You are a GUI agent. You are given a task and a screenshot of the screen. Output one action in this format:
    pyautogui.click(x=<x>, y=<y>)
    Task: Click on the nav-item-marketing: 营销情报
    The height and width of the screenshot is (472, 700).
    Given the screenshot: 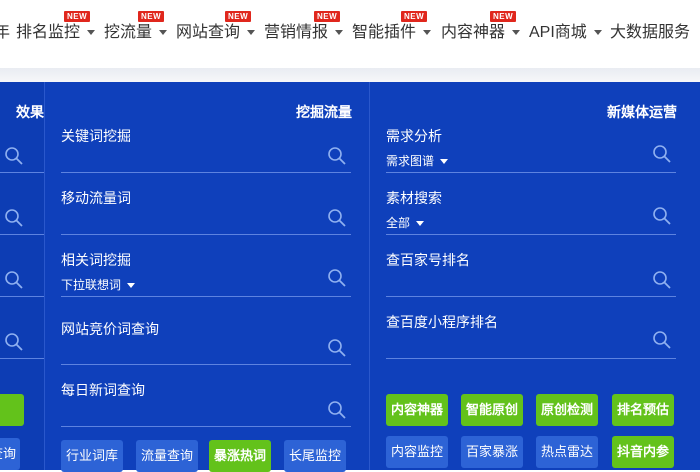 What is the action you would take?
    pyautogui.click(x=304, y=33)
    